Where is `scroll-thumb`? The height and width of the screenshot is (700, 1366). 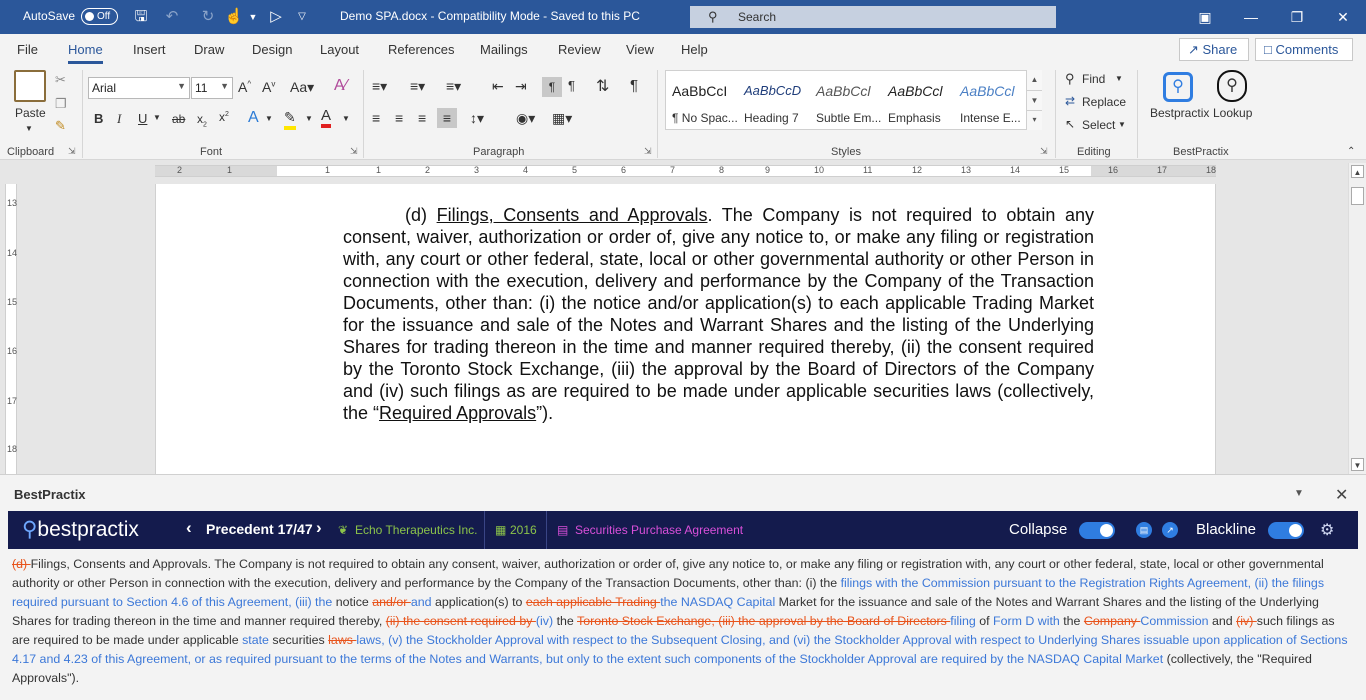
scroll-thumb is located at coordinates (1357, 196).